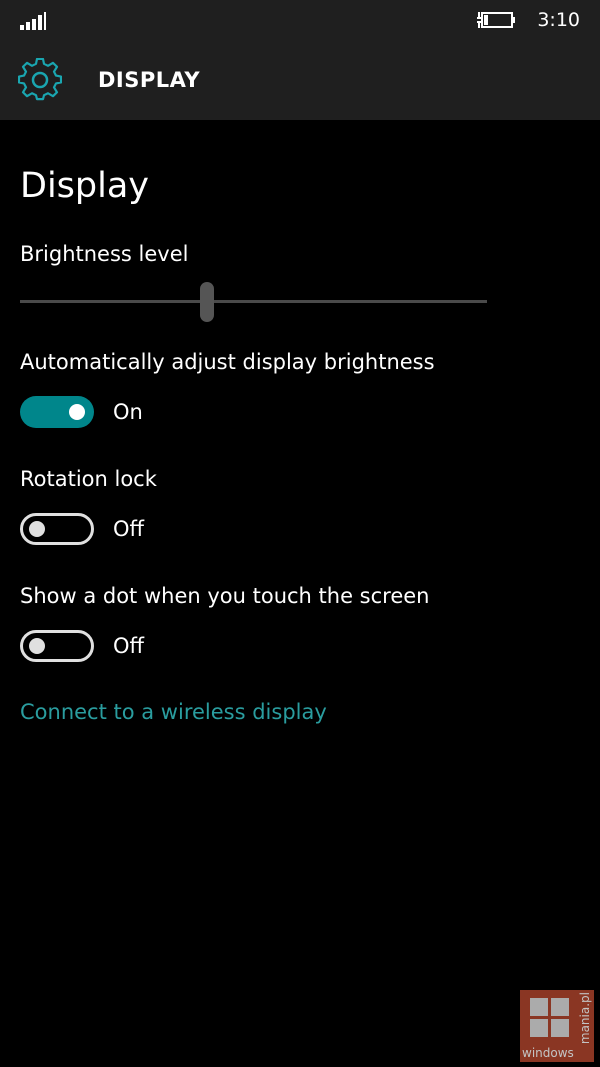  I want to click on status-bar: 3:10, so click(300, 20).